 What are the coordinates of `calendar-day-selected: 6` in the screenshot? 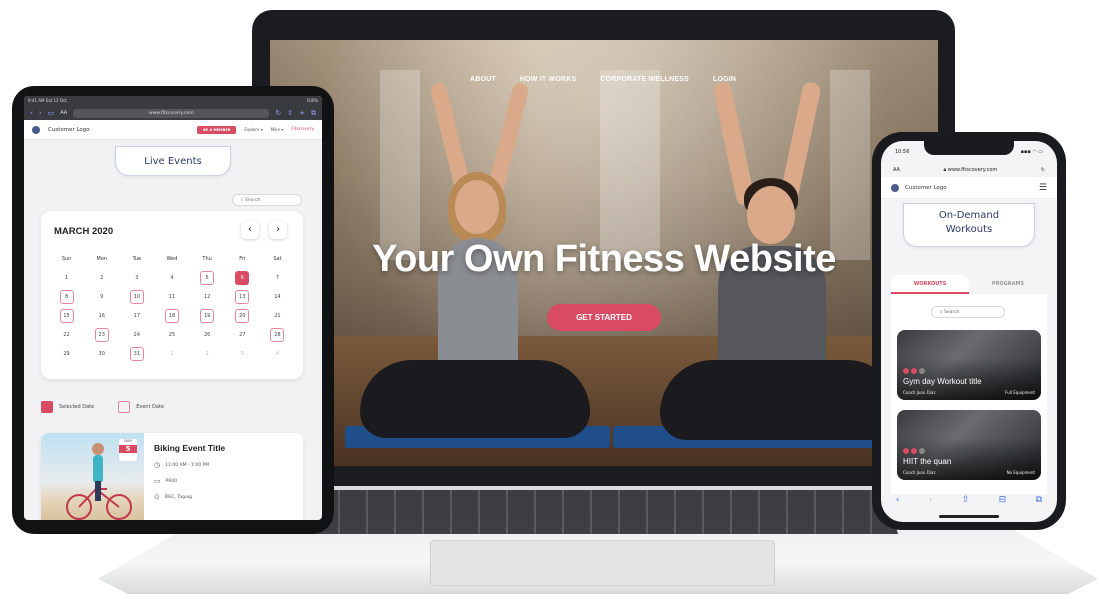 It's located at (242, 277).